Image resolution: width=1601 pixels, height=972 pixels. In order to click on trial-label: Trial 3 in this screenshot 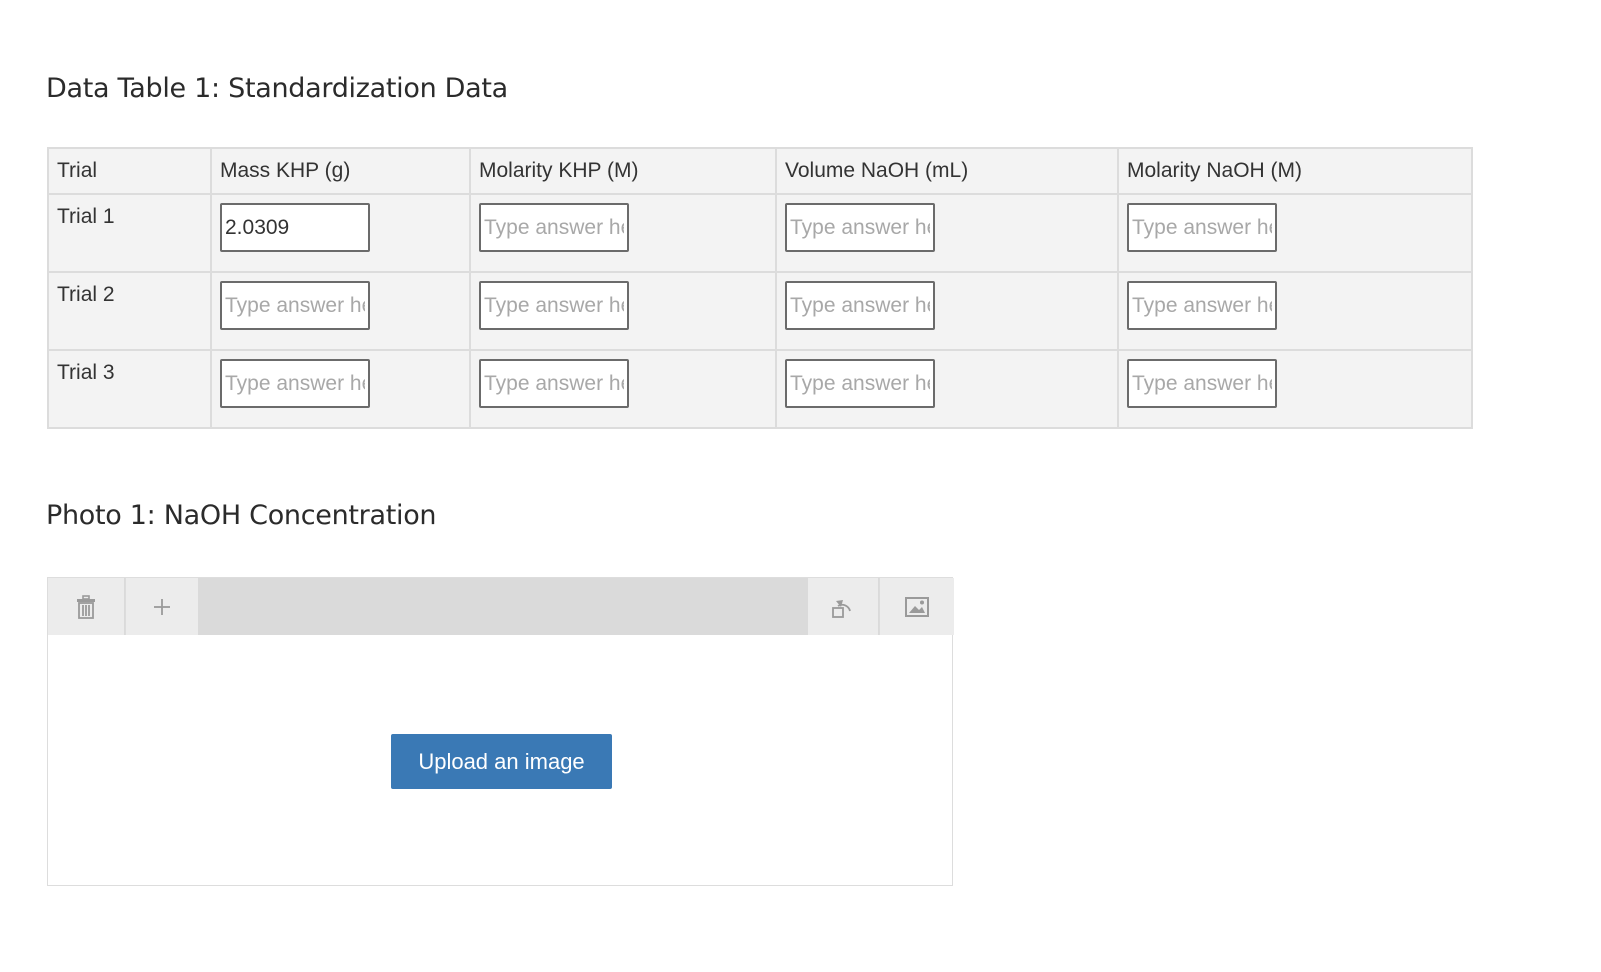, I will do `click(129, 389)`.